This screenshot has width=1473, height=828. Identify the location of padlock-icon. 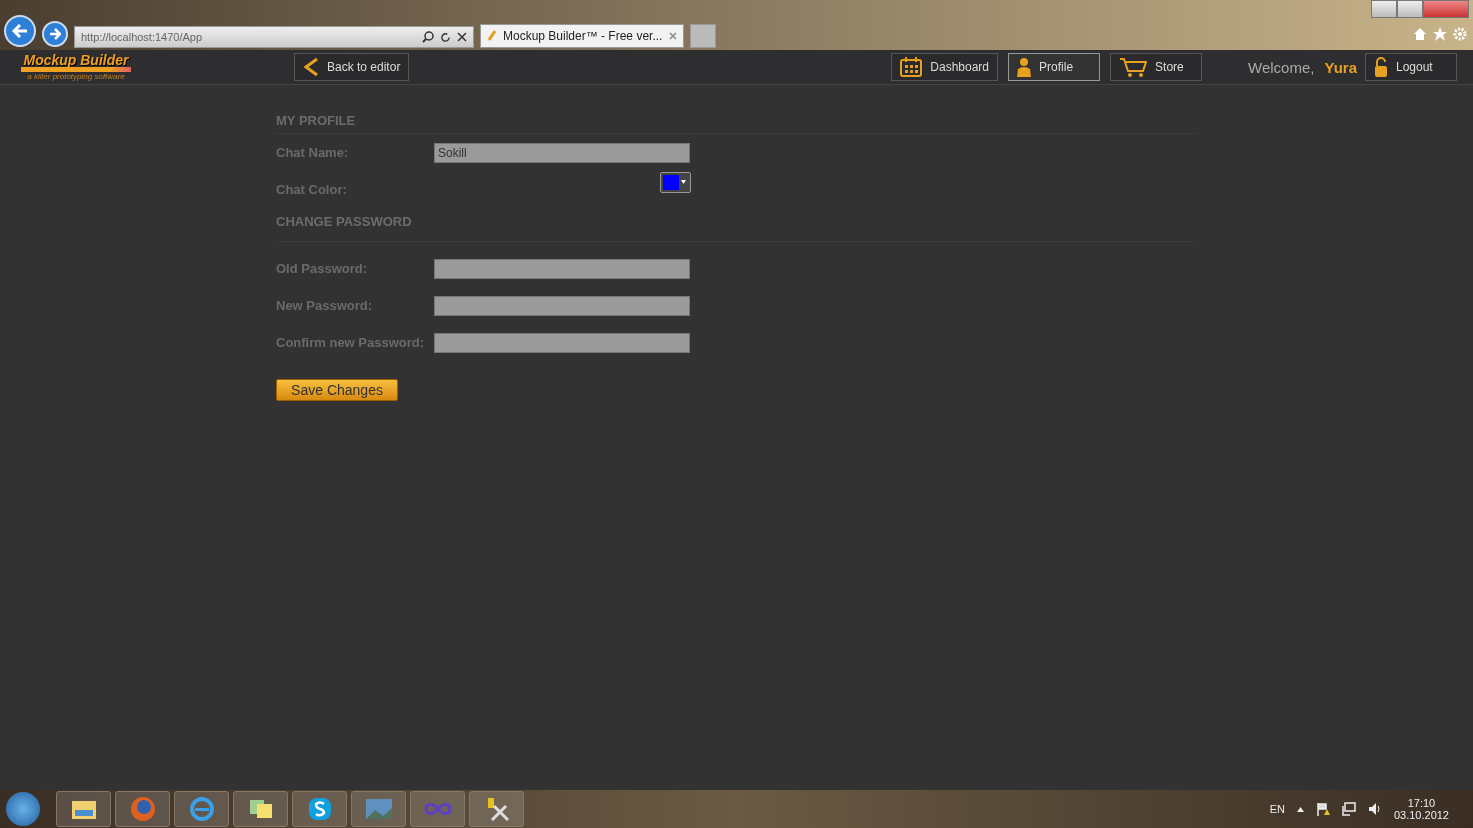
(1381, 67).